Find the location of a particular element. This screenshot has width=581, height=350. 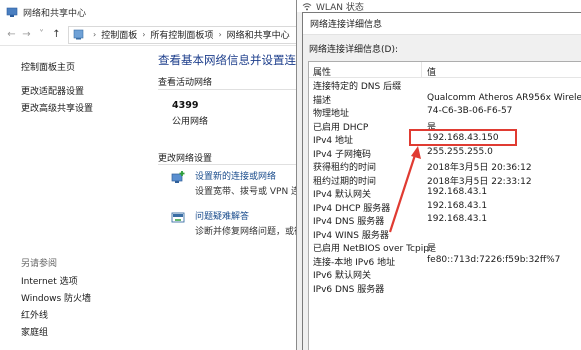

address-bar: › 控制面板 › 所有控制面板项 › 网络和共享中心 is located at coordinates (184, 34).